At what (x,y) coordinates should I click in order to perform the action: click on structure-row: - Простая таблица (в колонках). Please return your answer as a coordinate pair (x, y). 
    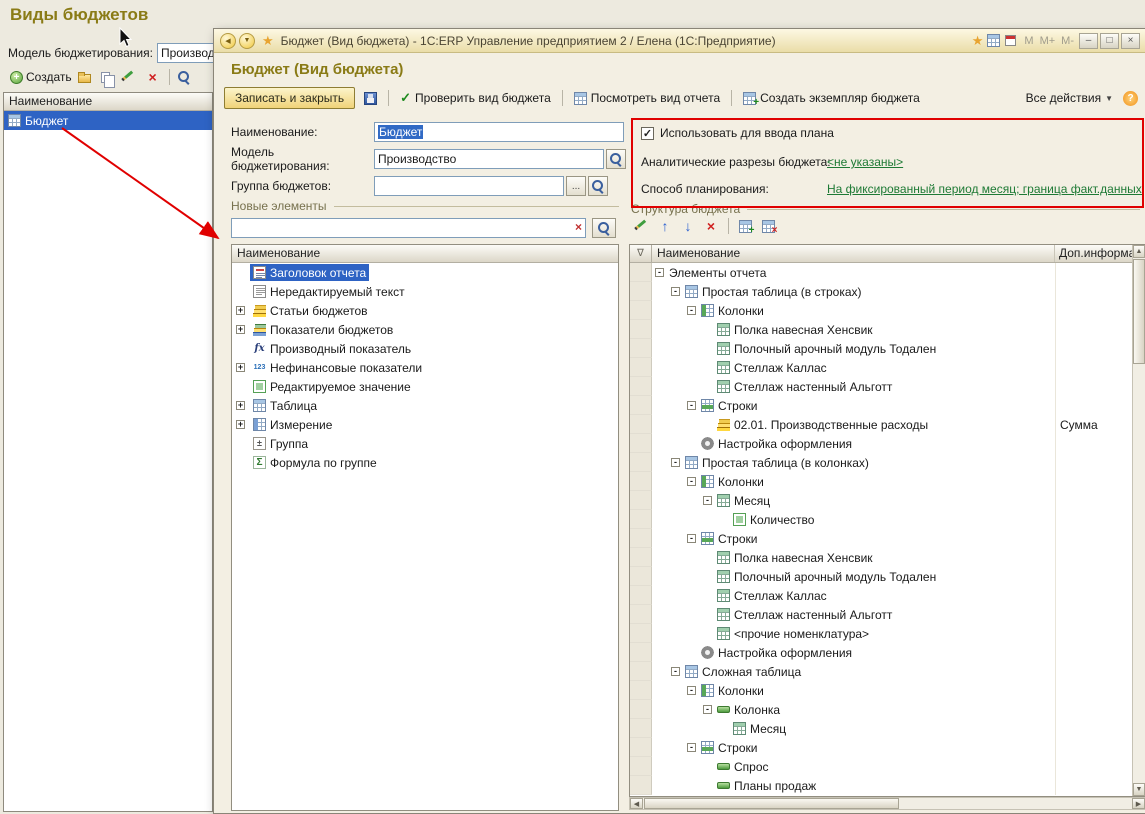
    Looking at the image, I should click on (887, 462).